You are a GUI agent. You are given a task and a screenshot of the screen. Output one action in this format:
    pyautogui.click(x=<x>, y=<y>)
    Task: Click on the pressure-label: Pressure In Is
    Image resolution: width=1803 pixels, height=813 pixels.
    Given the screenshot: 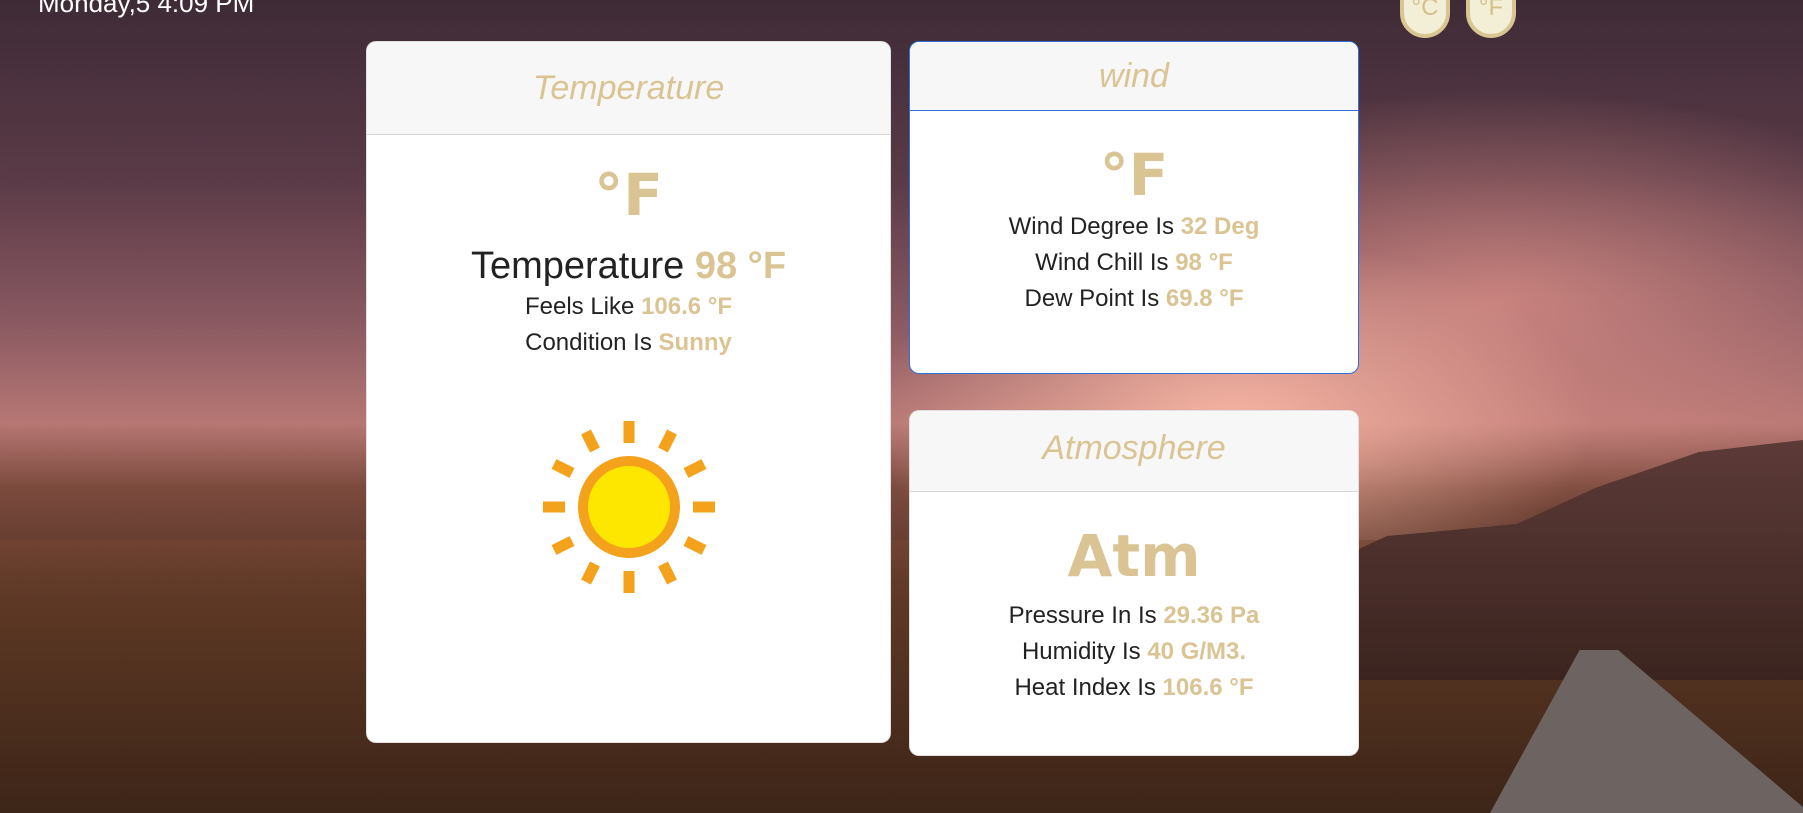 What is the action you would take?
    pyautogui.click(x=1082, y=615)
    